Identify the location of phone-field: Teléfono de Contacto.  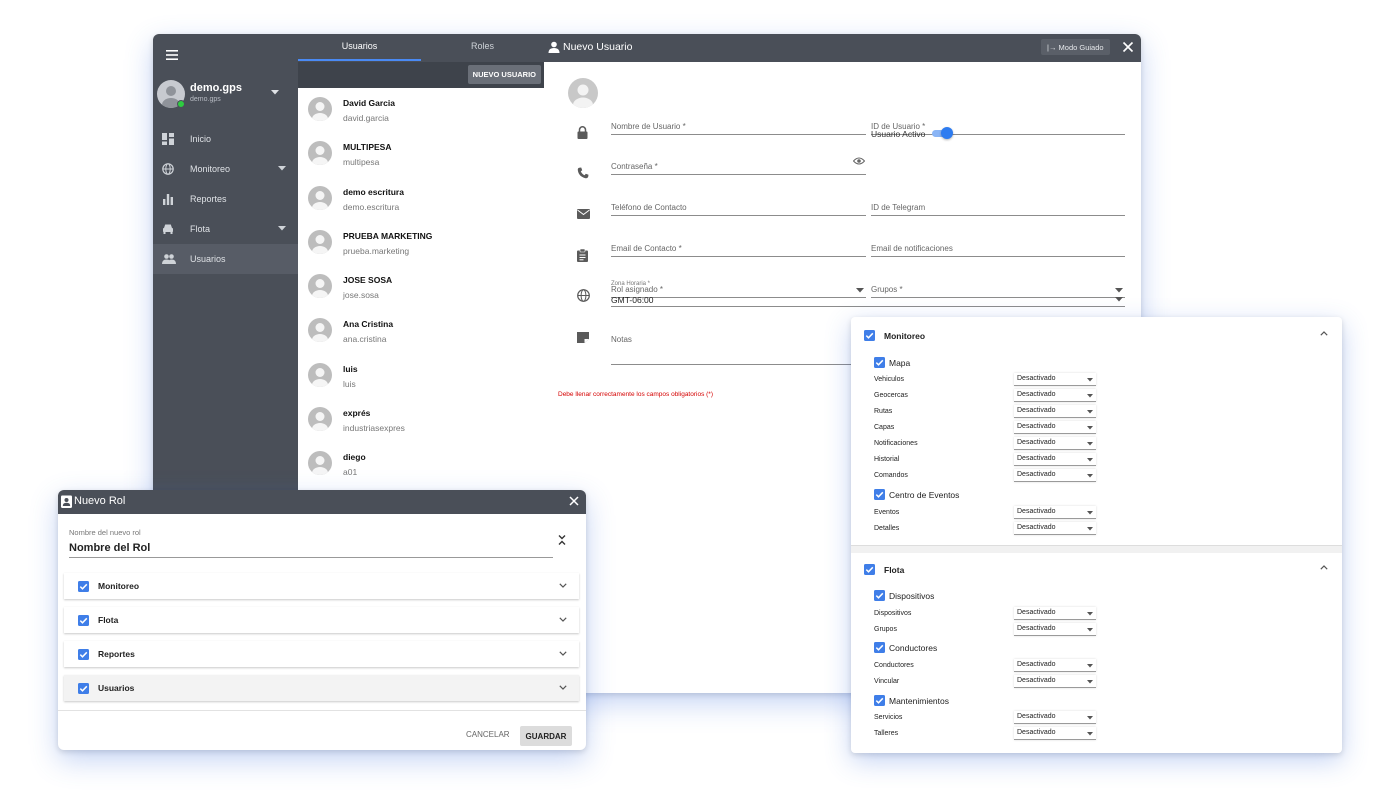
(738, 208).